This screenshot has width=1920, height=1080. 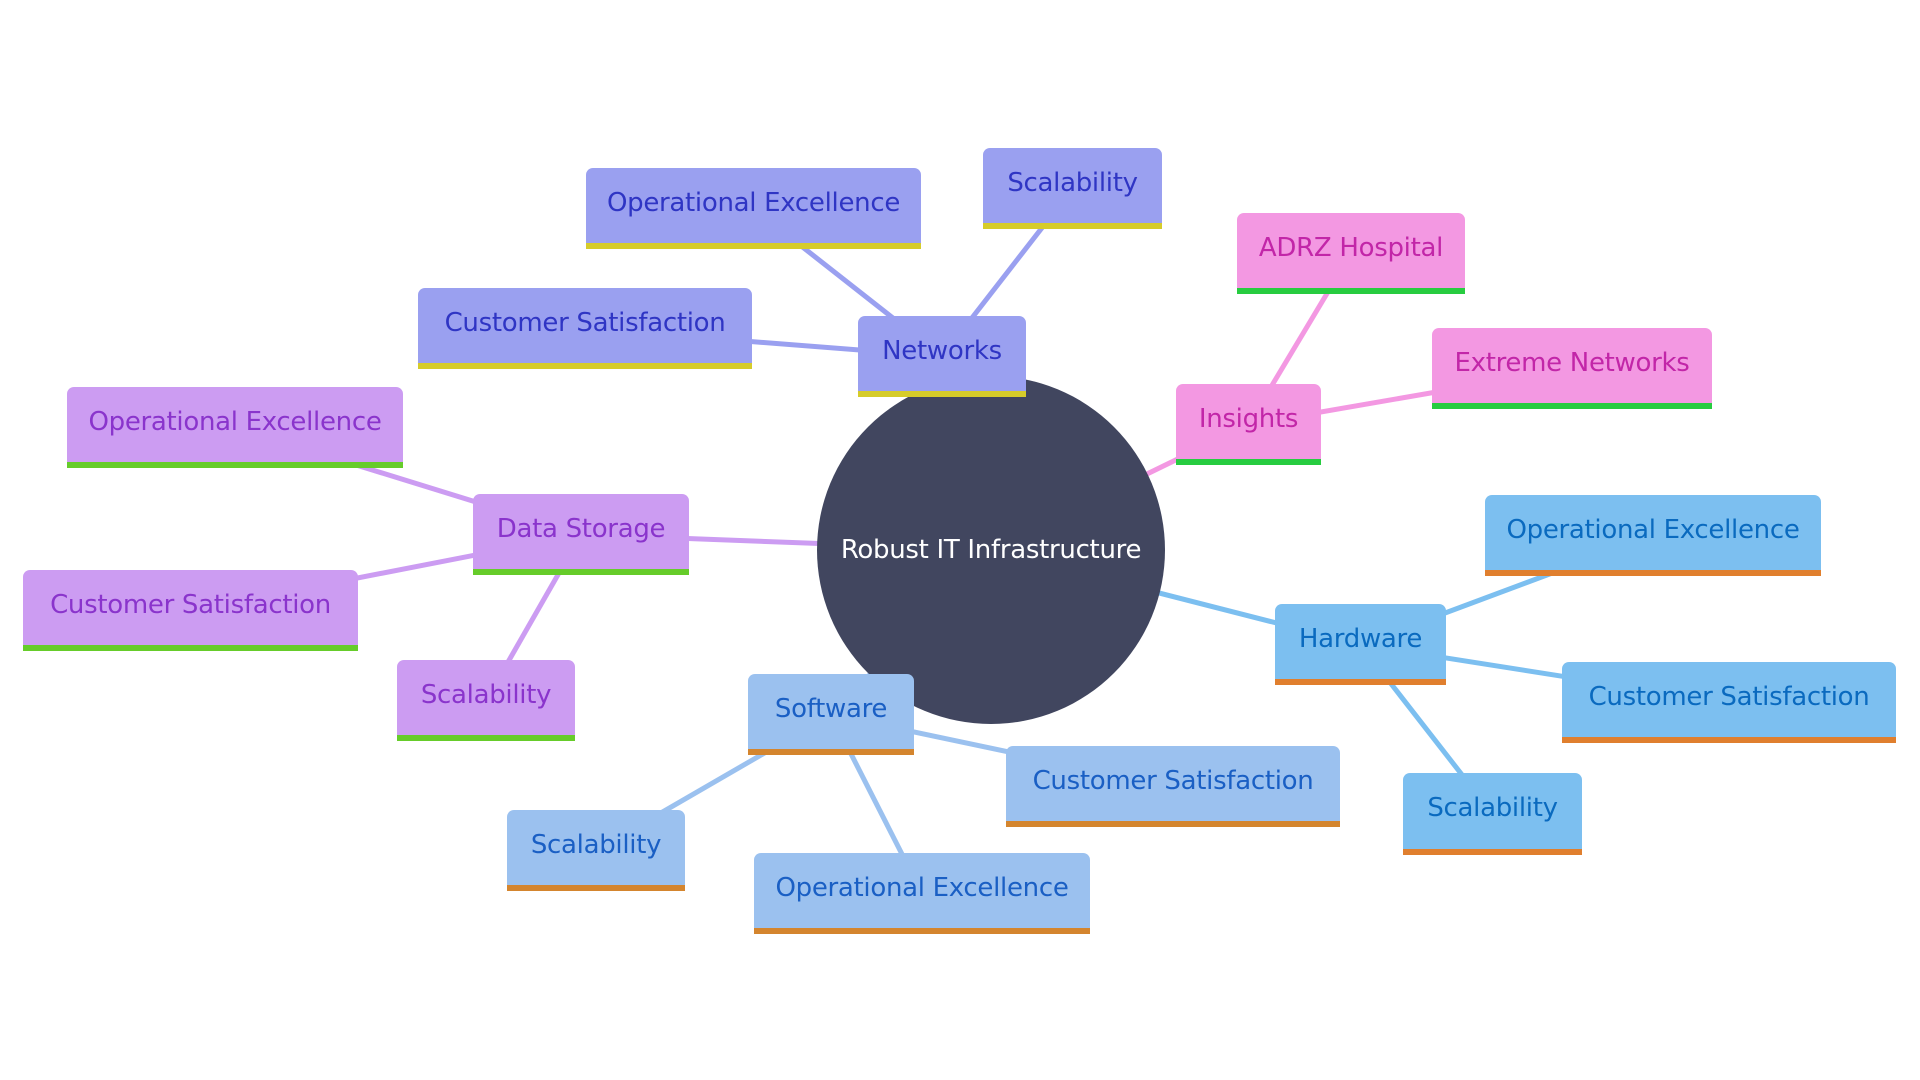 I want to click on branch-node-networks: Networks, so click(x=942, y=356).